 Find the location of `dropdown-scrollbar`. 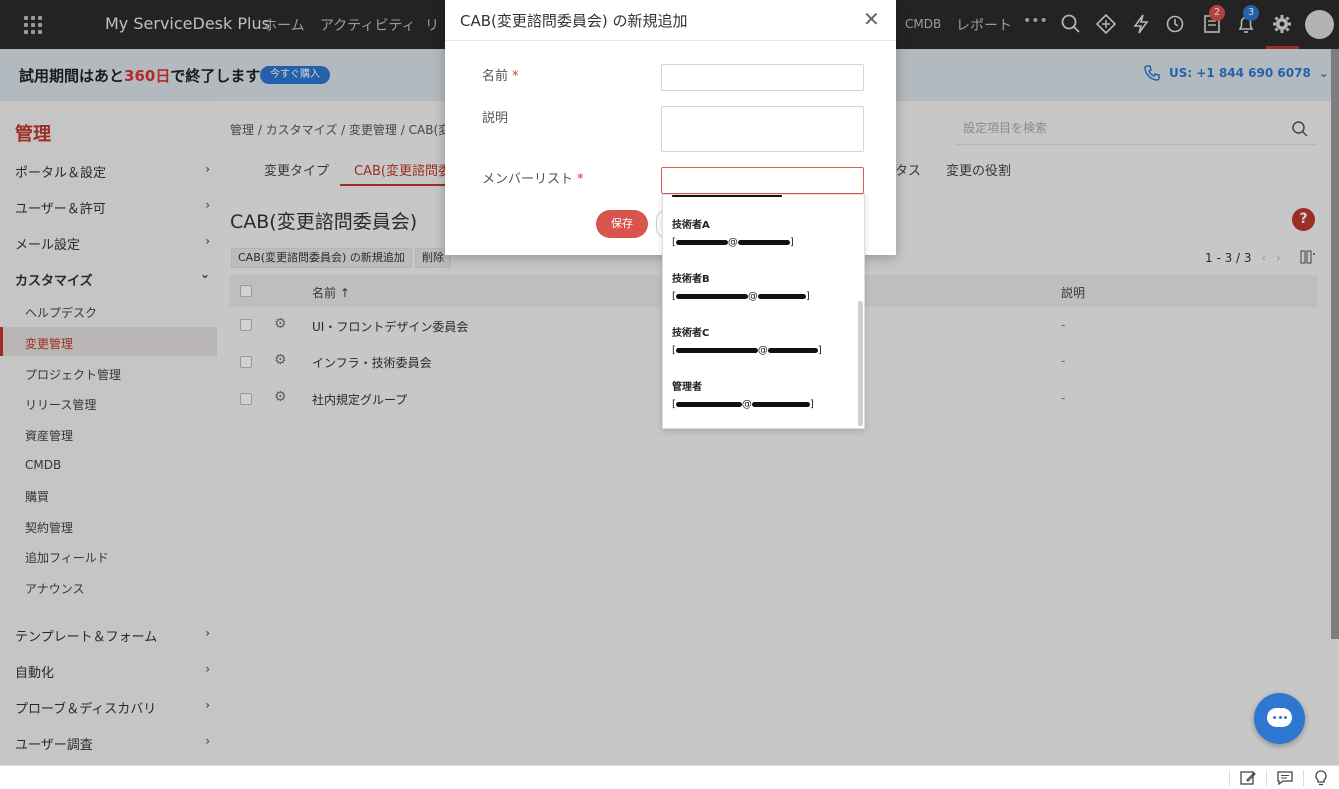

dropdown-scrollbar is located at coordinates (860, 363).